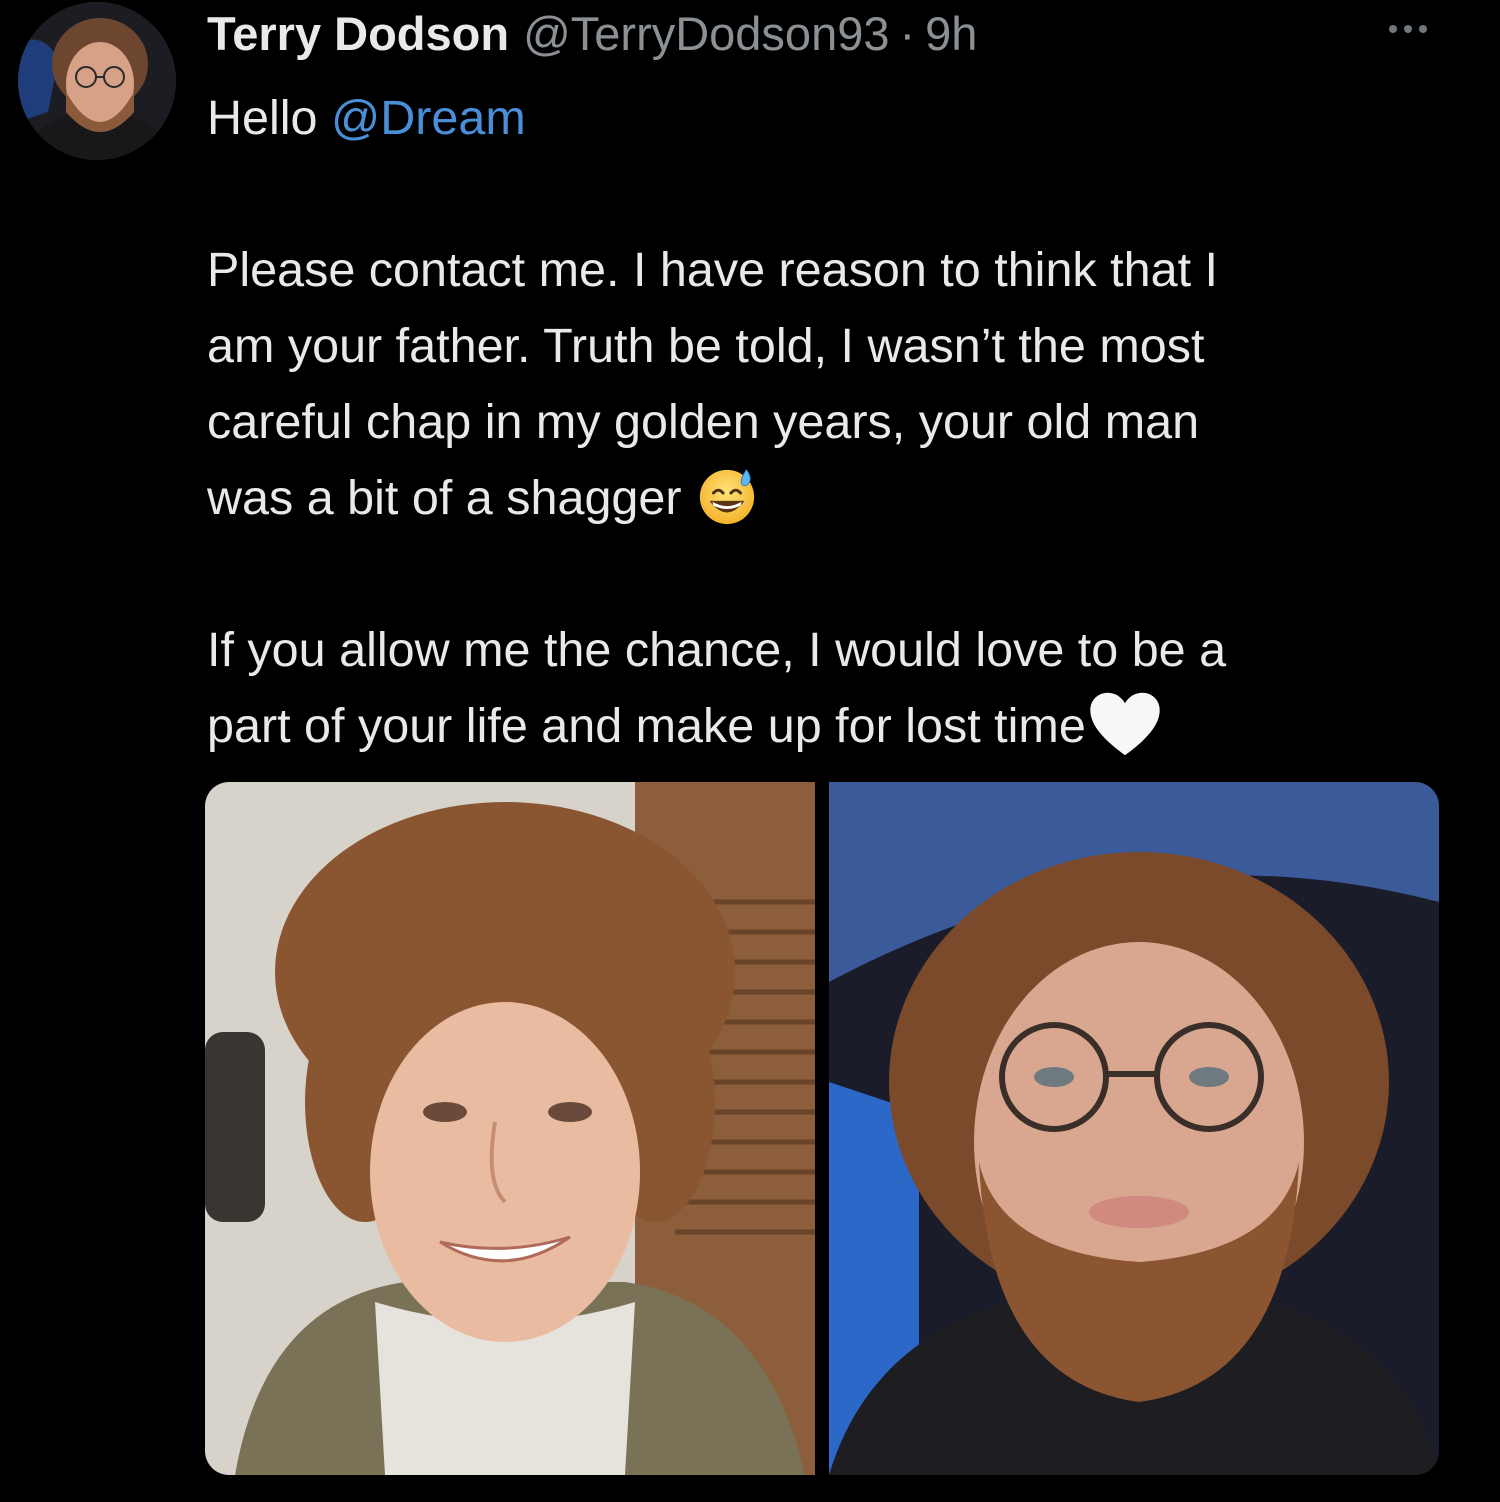 The width and height of the screenshot is (1500, 1502). I want to click on more-horizontal-icon, so click(1408, 29).